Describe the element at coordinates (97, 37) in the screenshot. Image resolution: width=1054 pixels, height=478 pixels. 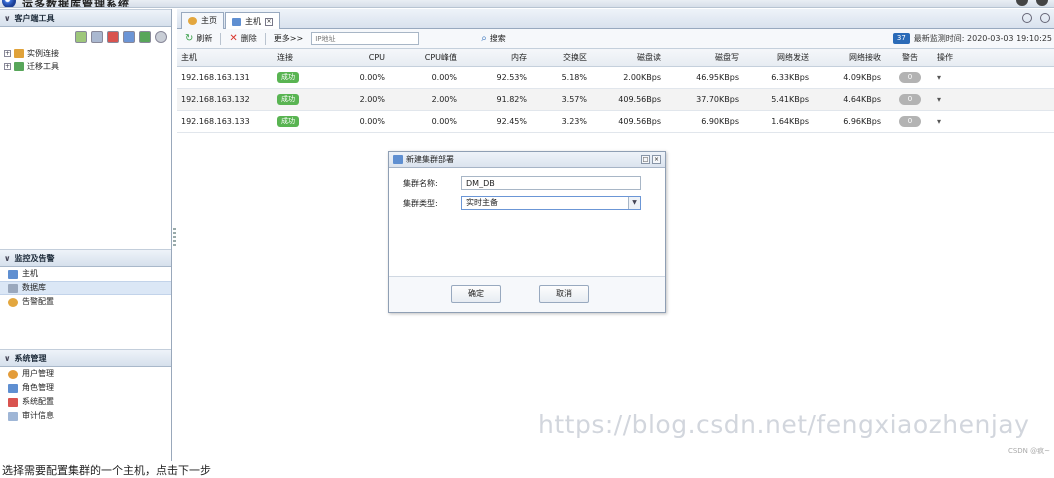
I see `edit-icon` at that location.